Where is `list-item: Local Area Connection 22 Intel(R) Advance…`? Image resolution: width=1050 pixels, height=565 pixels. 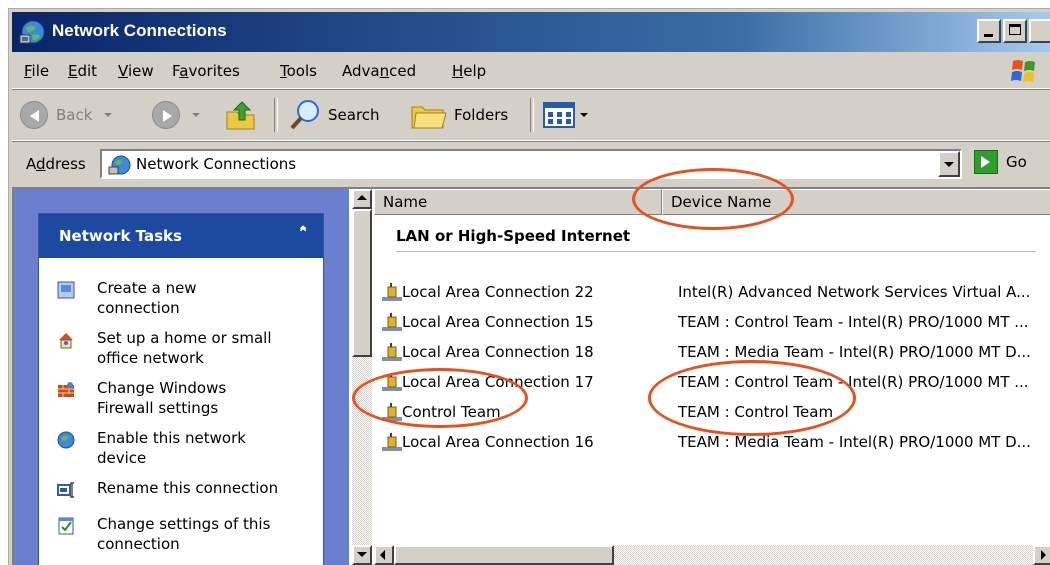
list-item: Local Area Connection 22 Intel(R) Advance… is located at coordinates (715, 293).